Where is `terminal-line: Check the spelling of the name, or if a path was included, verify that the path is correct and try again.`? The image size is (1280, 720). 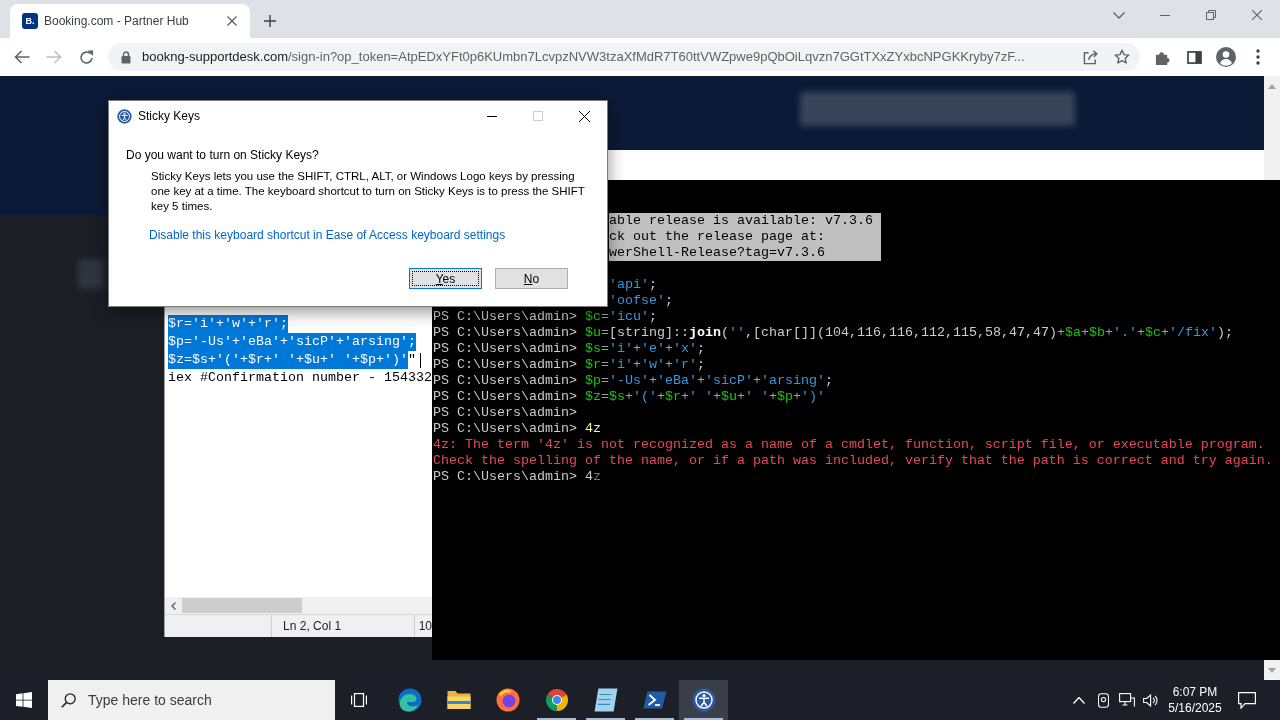
terminal-line: Check the spelling of the name, or if a path was included, verify that the path is correct and try again. is located at coordinates (853, 461).